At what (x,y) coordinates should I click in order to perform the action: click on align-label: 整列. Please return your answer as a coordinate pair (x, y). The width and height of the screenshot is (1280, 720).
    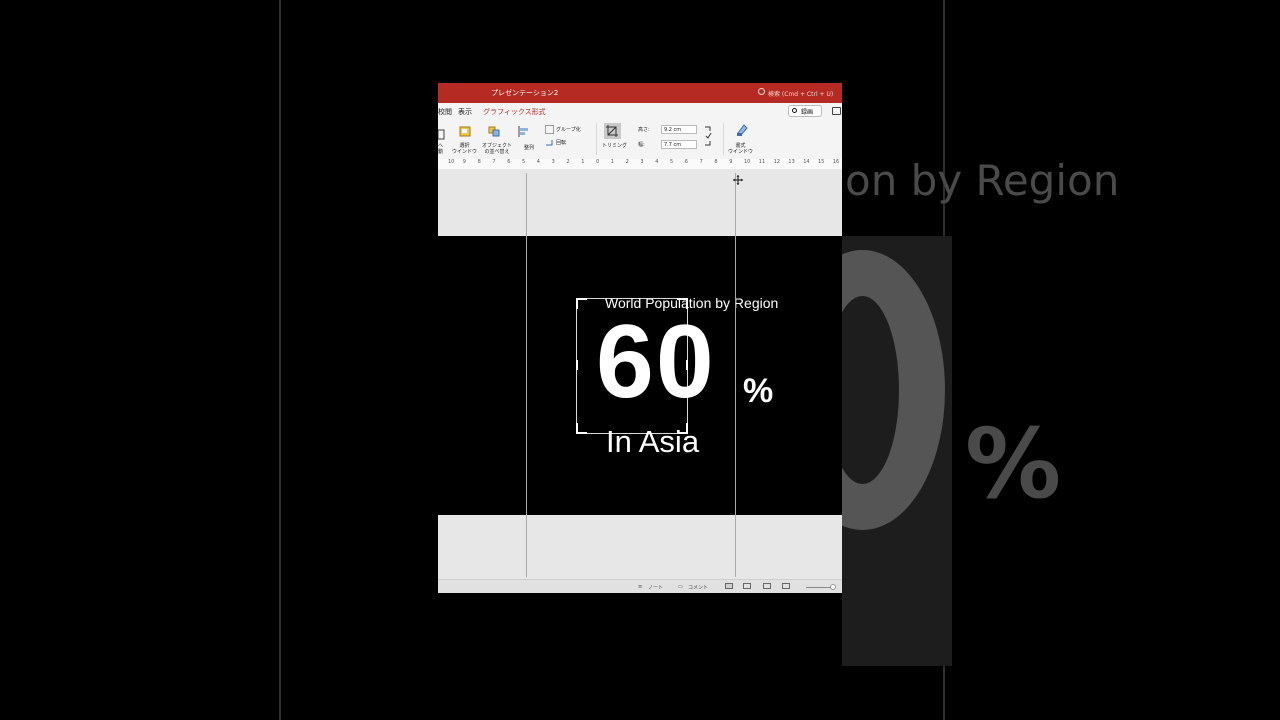
    Looking at the image, I should click on (529, 148).